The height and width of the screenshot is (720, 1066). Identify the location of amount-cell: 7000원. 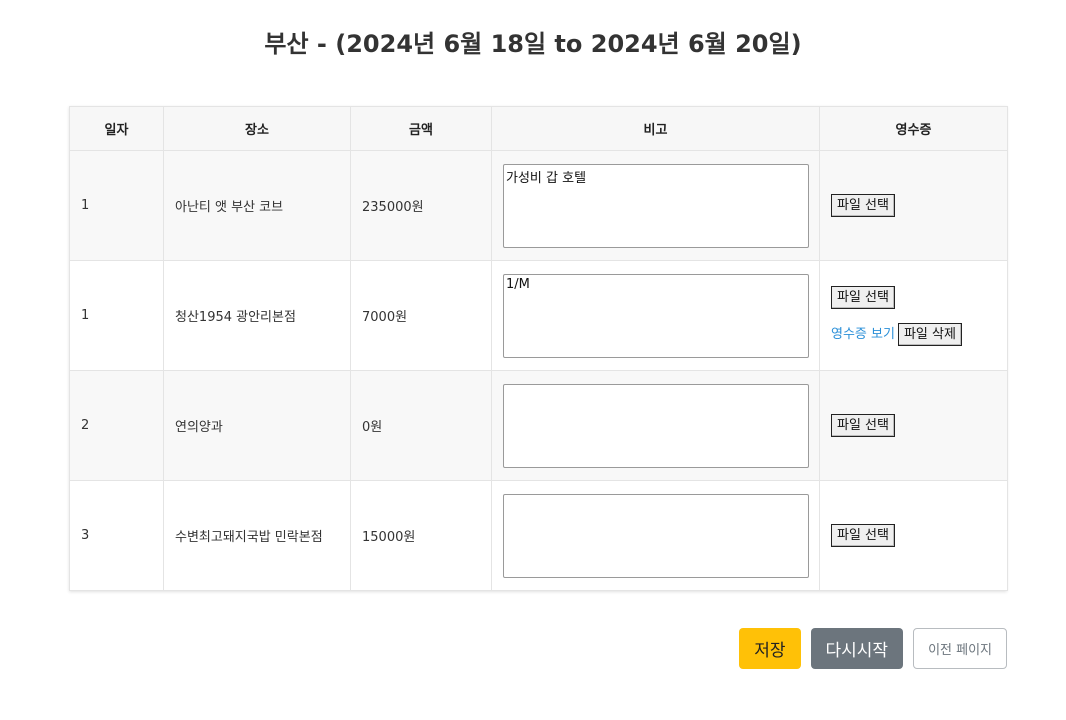
(421, 315).